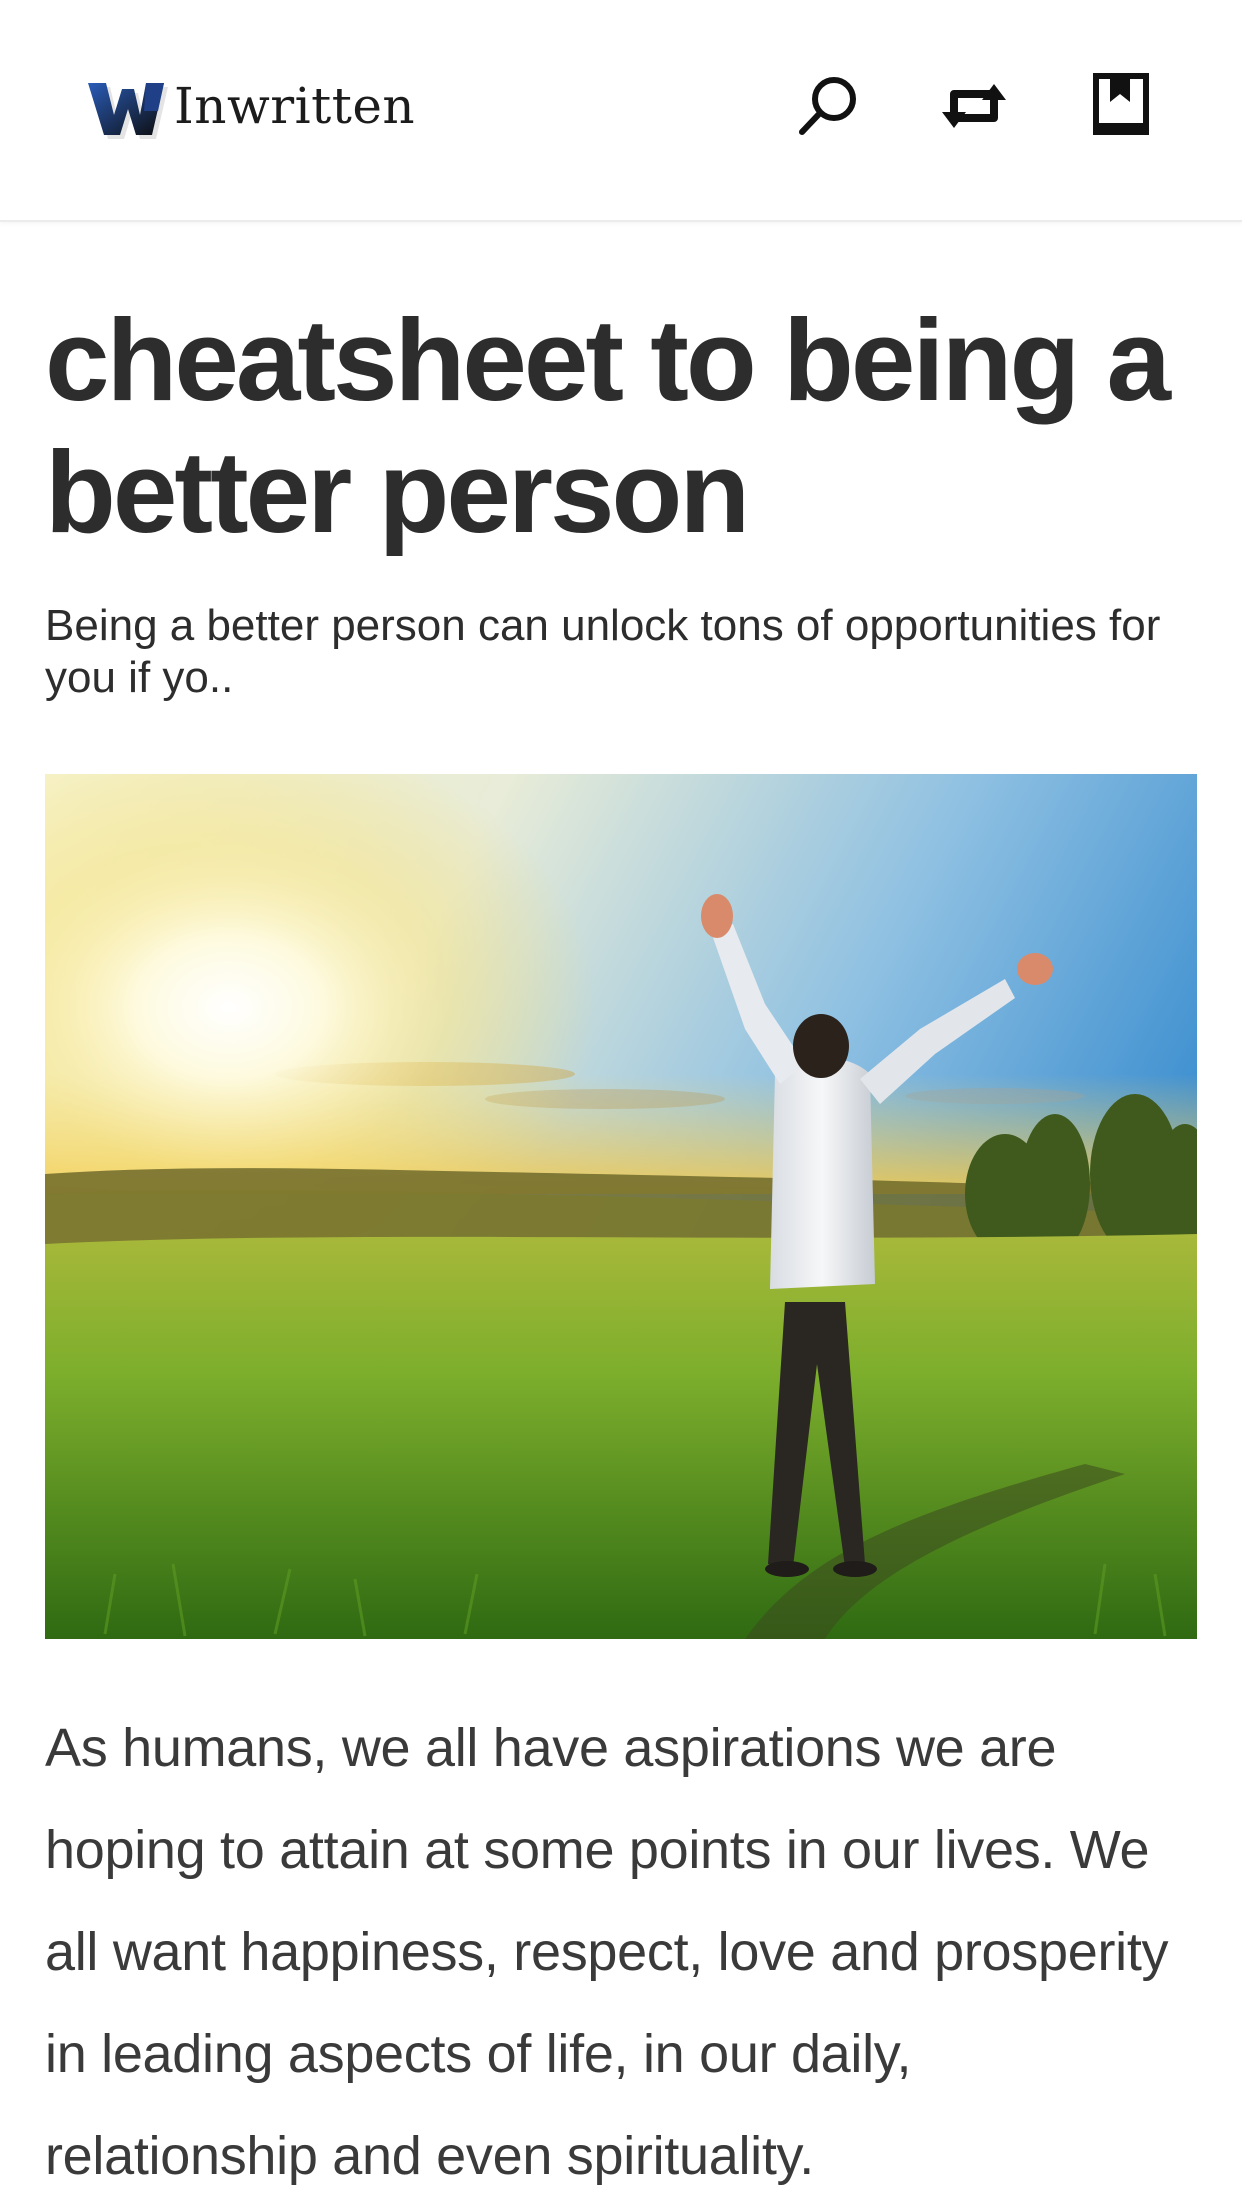  I want to click on brand-logo: Inwritten, so click(249, 106).